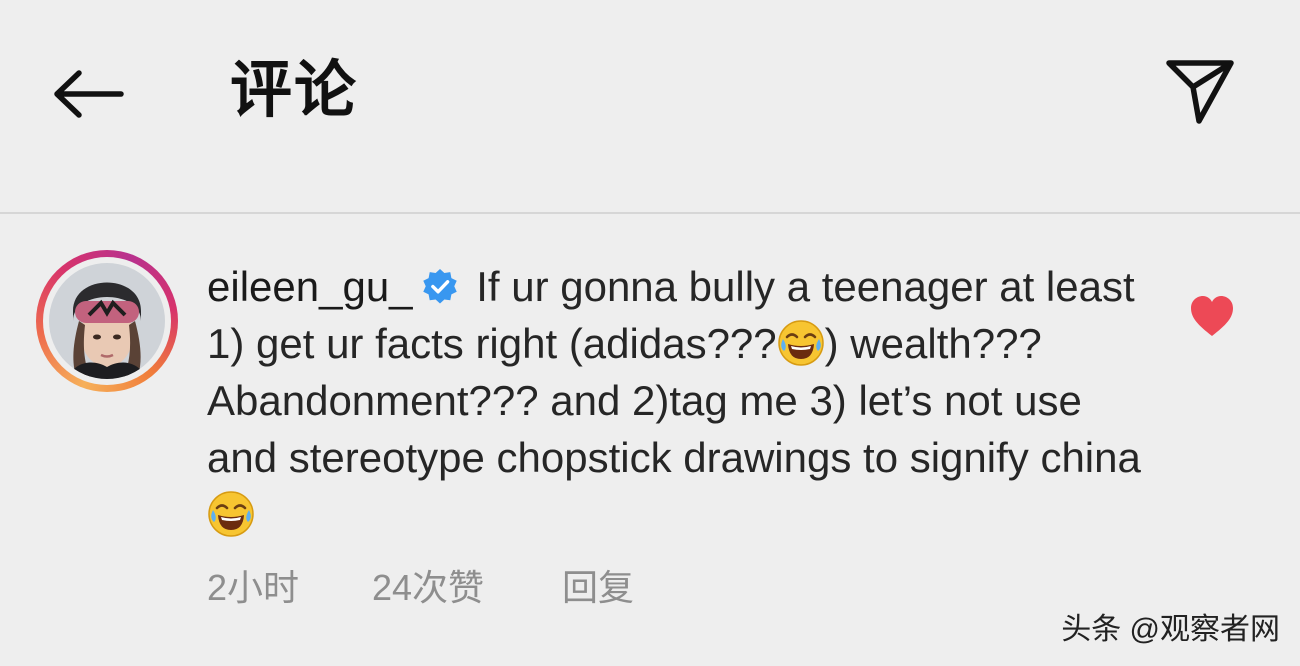 The width and height of the screenshot is (1300, 666). I want to click on page-title: 评论, so click(294, 89).